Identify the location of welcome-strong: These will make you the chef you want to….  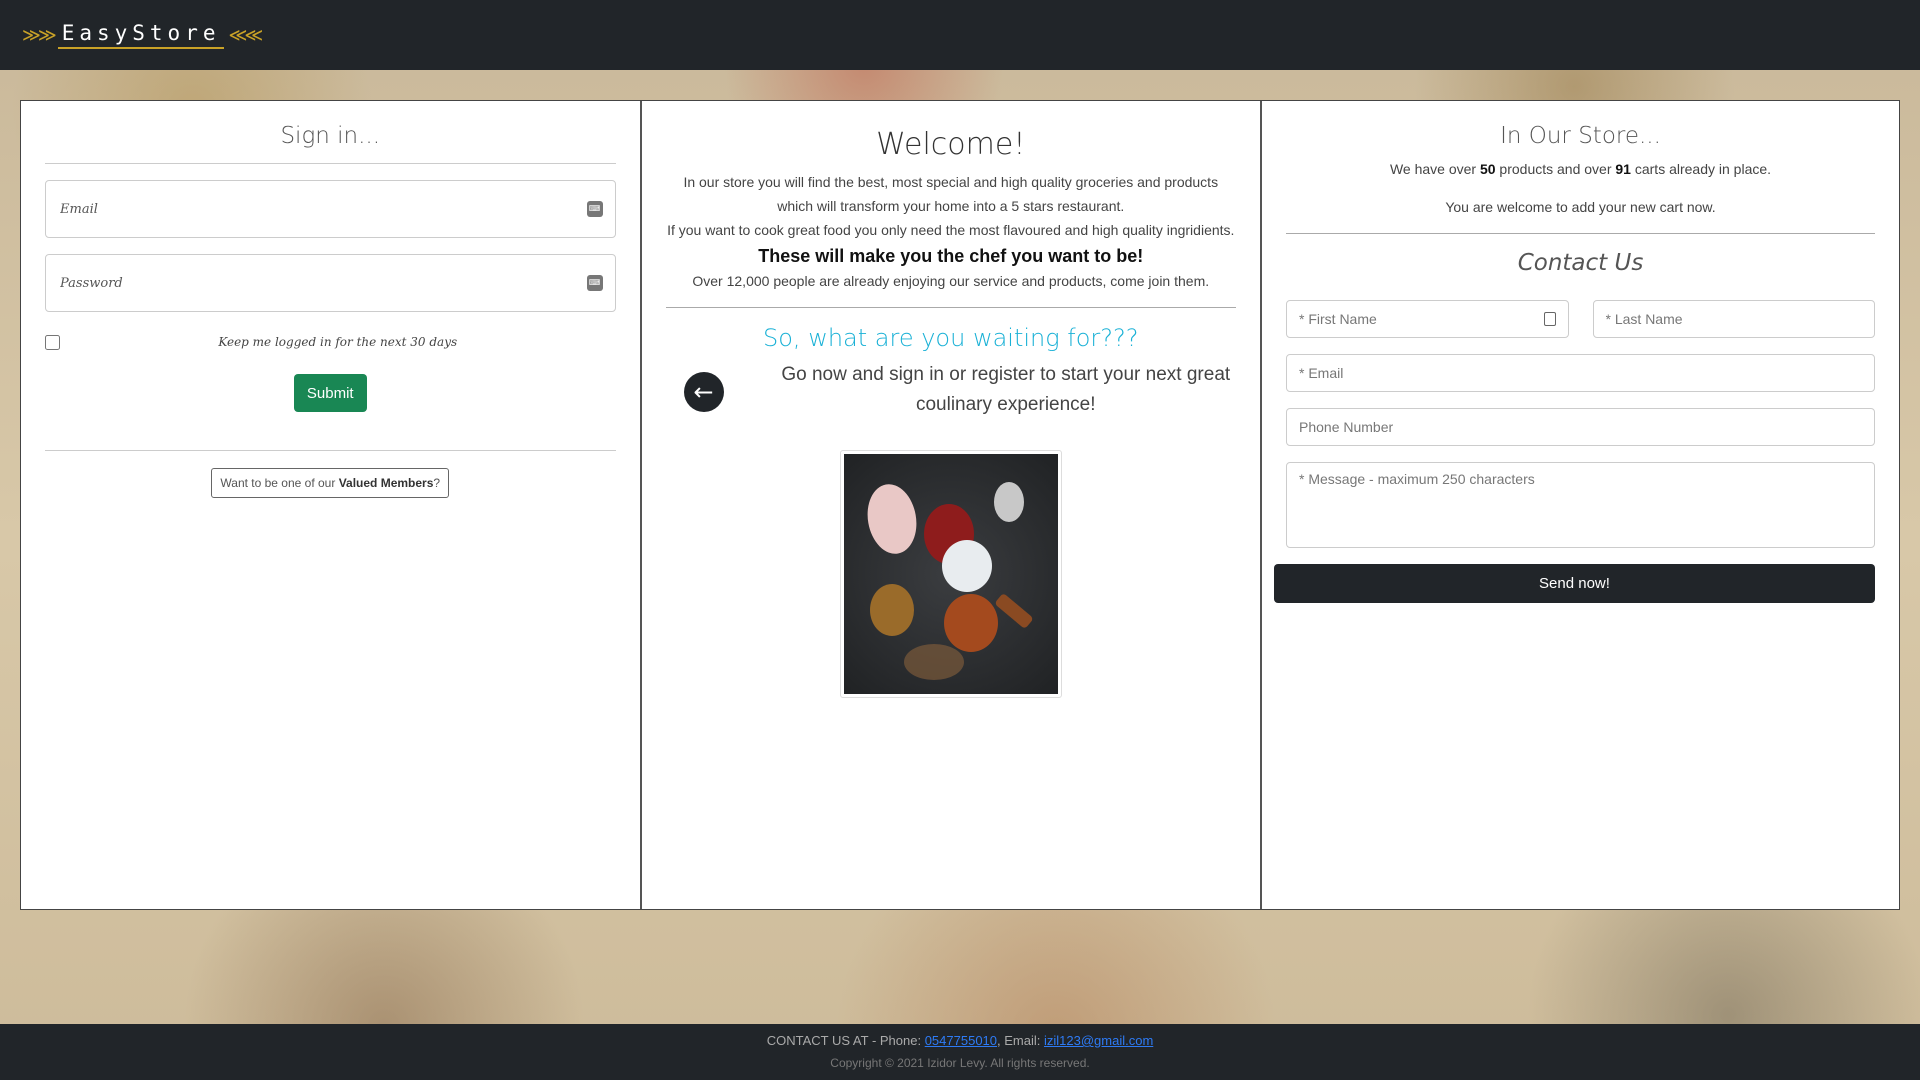
(951, 256).